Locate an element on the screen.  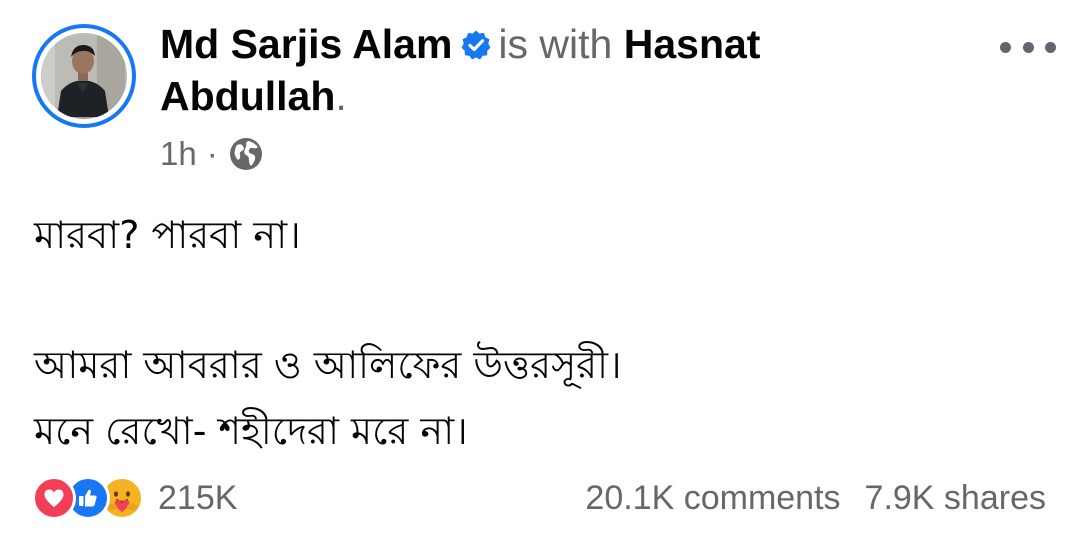
more-options-button is located at coordinates (1028, 47).